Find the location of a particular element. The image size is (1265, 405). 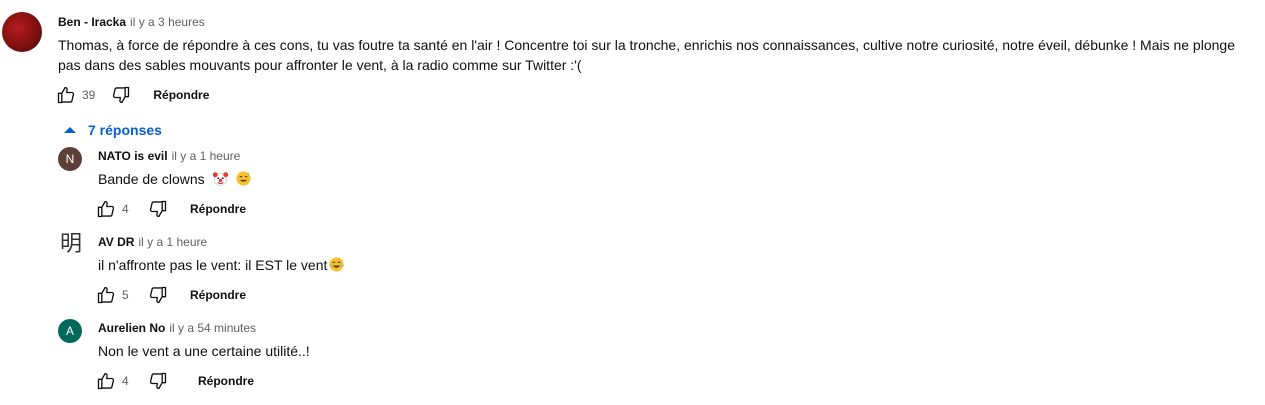

grinning-sweat-emoji-icon is located at coordinates (243, 181).